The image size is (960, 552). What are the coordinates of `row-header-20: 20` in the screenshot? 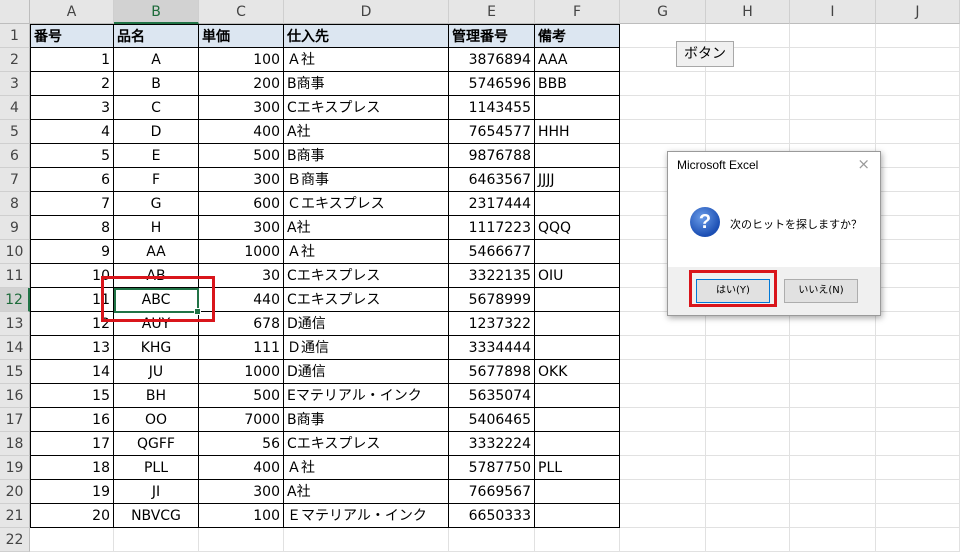 It's located at (15, 492).